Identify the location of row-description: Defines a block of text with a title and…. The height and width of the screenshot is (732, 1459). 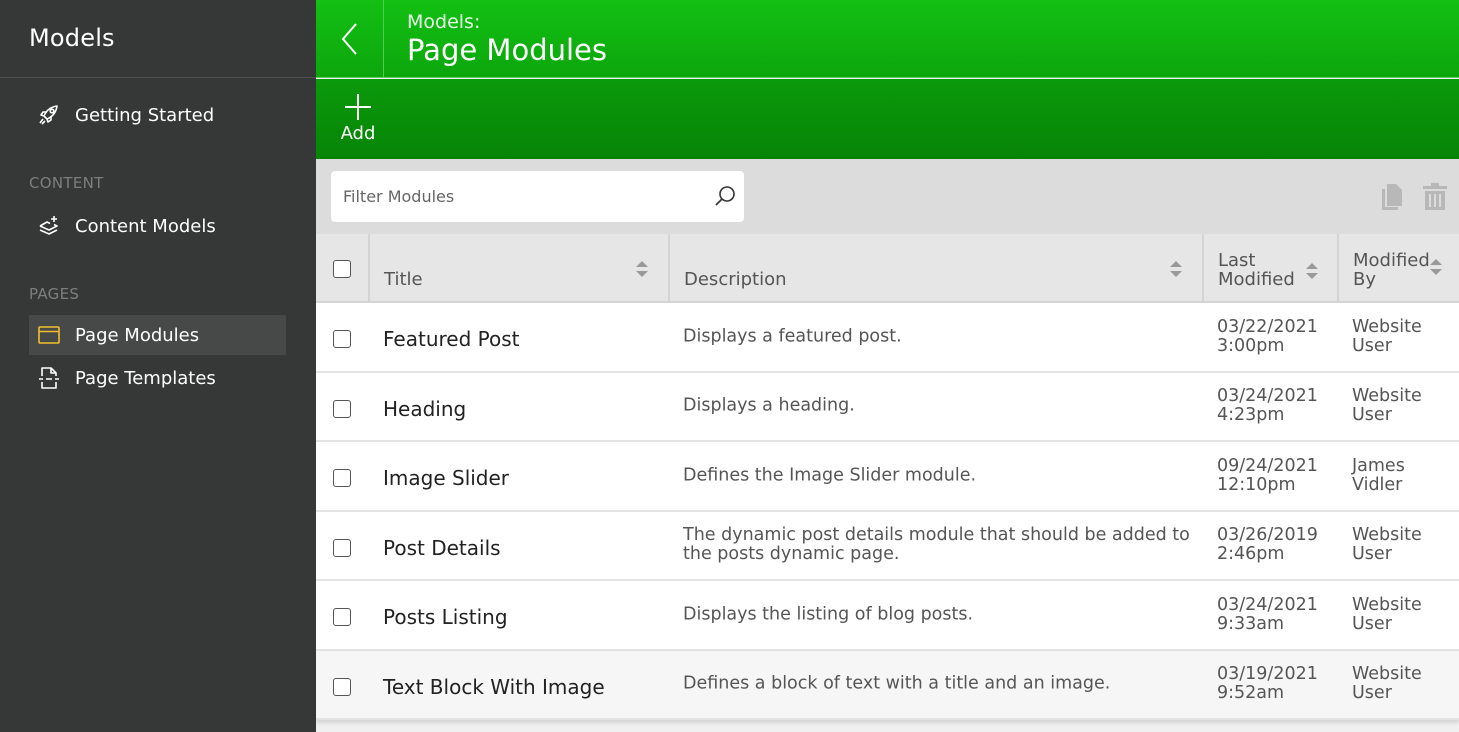
(897, 683).